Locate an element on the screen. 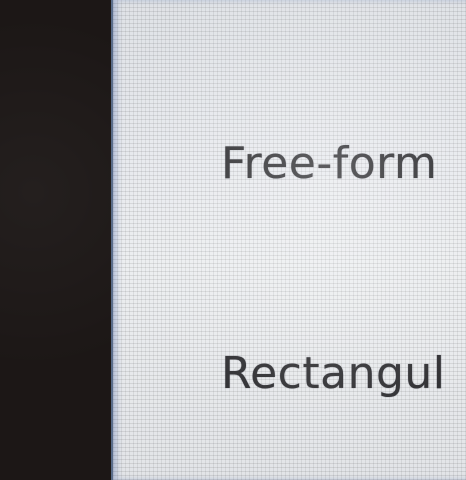 Image resolution: width=466 pixels, height=480 pixels. menu-item-free-form: Free-form is located at coordinates (329, 164).